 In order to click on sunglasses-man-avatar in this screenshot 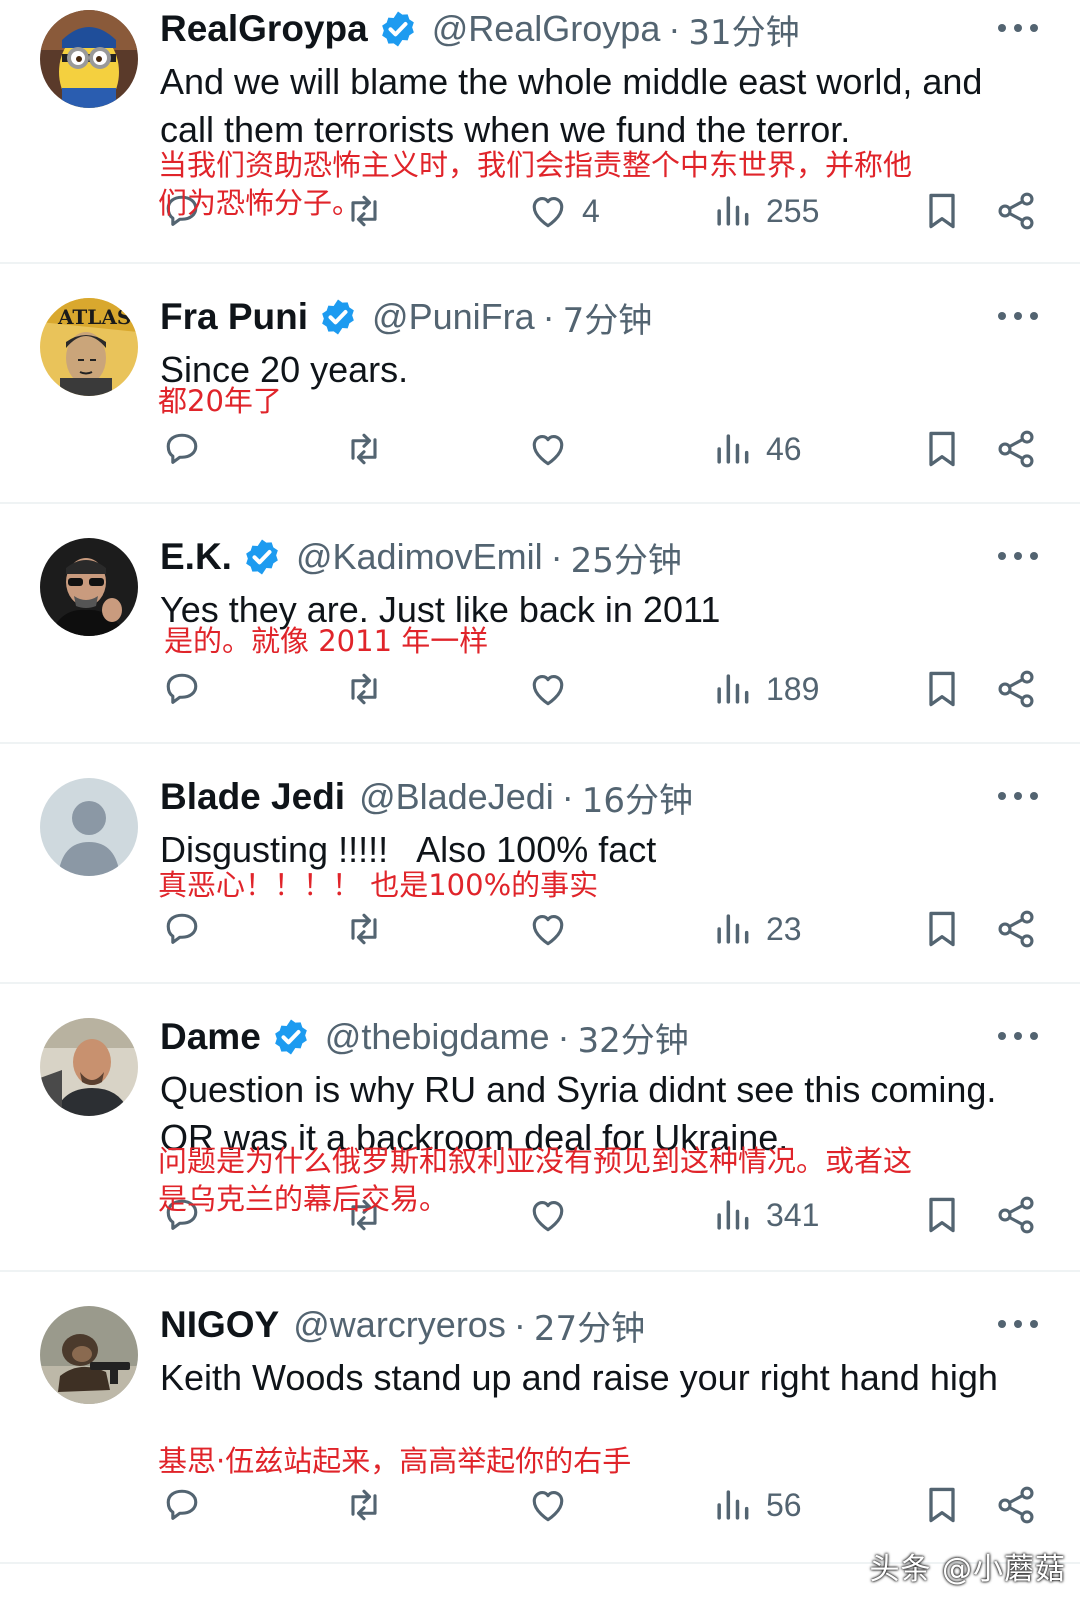, I will do `click(89, 587)`.